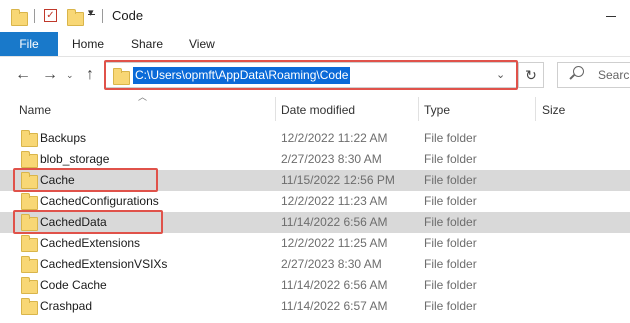 The width and height of the screenshot is (630, 323). What do you see at coordinates (531, 75) in the screenshot?
I see `refresh-icon: ↻` at bounding box center [531, 75].